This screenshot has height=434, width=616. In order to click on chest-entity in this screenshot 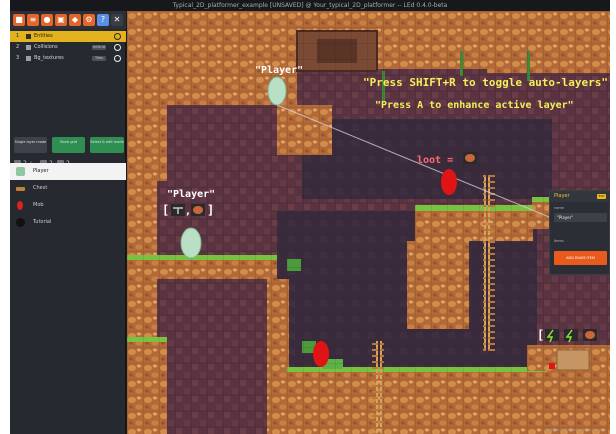, I will do `click(573, 360)`.